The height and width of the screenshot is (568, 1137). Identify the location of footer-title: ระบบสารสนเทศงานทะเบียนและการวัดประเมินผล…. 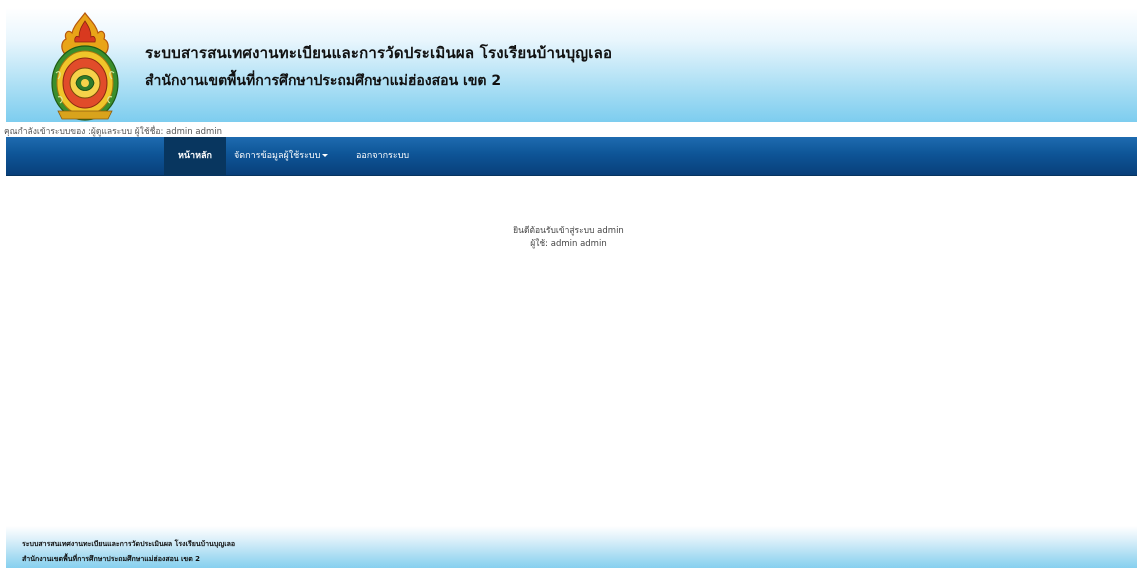
(129, 544).